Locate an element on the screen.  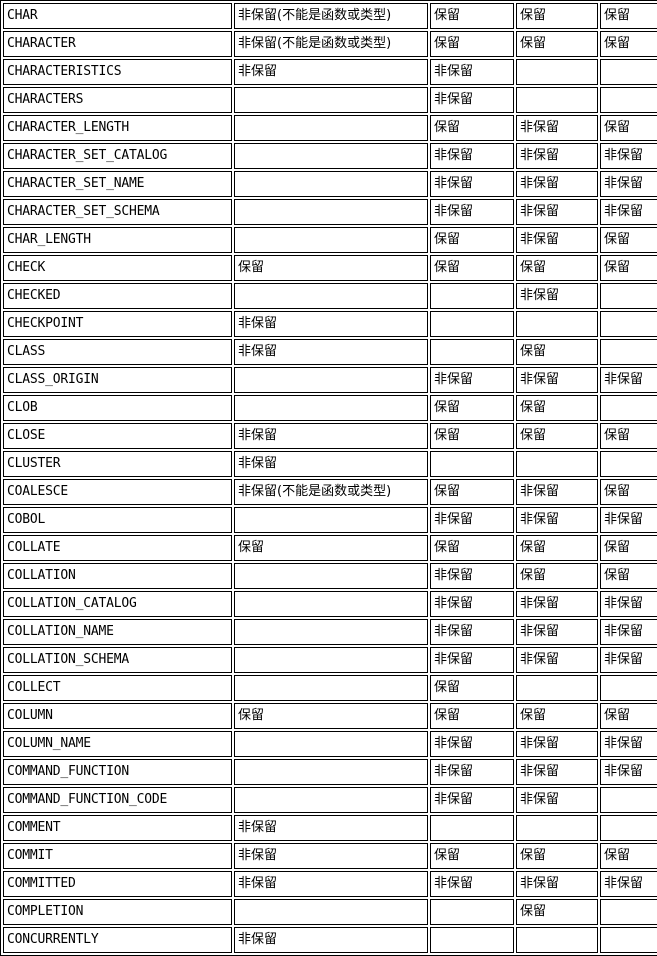
postgresql-status-cell-text: 非保留(不能是函数或类型) is located at coordinates (315, 43).